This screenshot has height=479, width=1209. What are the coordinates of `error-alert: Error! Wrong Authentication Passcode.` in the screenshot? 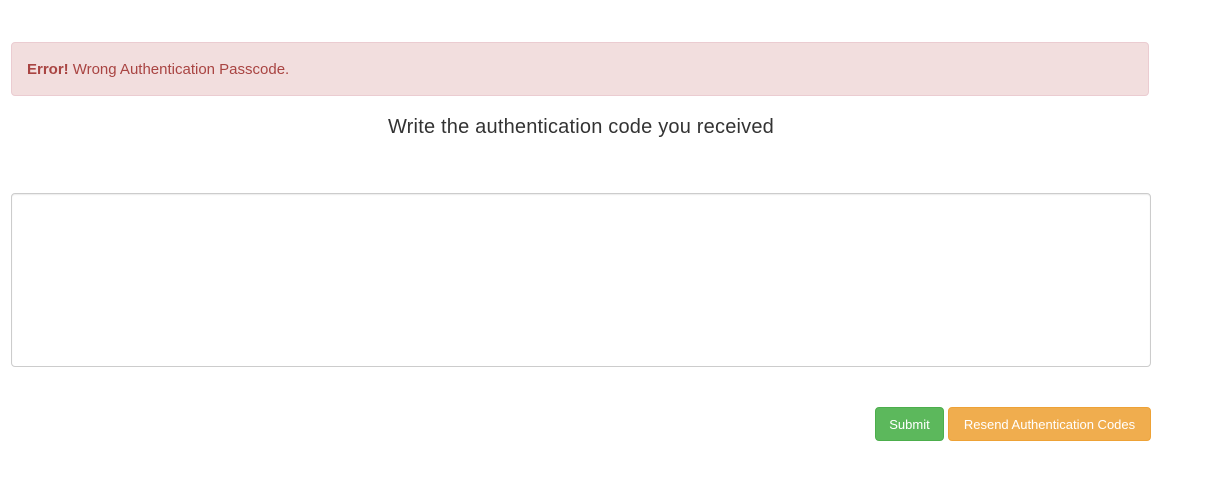 It's located at (580, 69).